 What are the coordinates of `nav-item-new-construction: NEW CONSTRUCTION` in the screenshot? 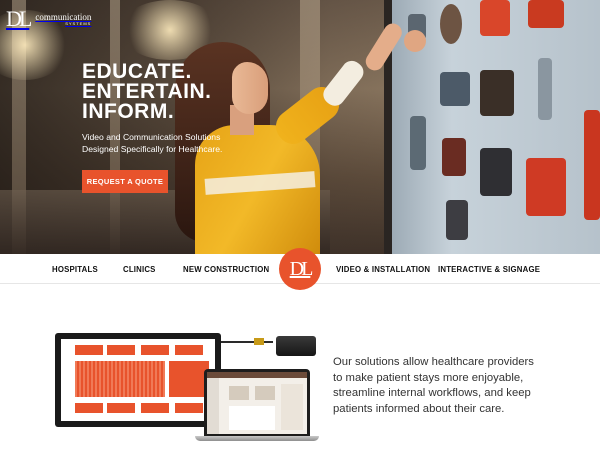 It's located at (226, 269).